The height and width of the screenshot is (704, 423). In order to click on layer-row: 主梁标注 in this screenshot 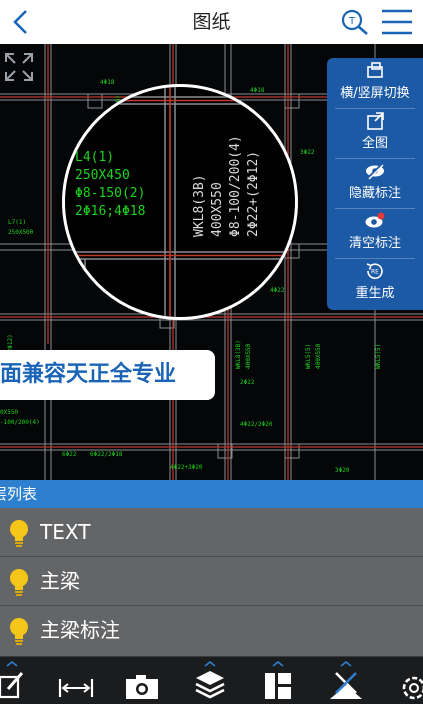, I will do `click(211, 631)`.